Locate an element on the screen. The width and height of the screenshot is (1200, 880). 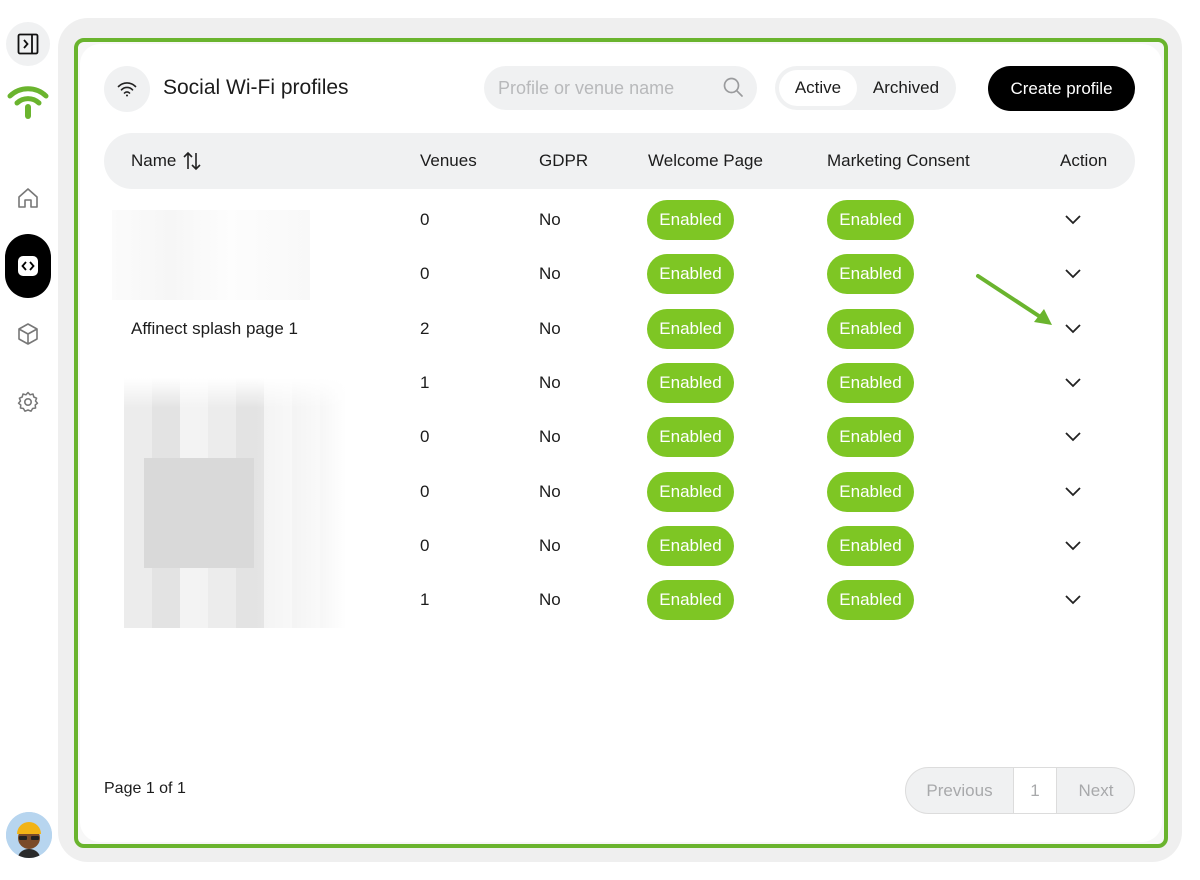
next-page-button: Next is located at coordinates (1095, 790).